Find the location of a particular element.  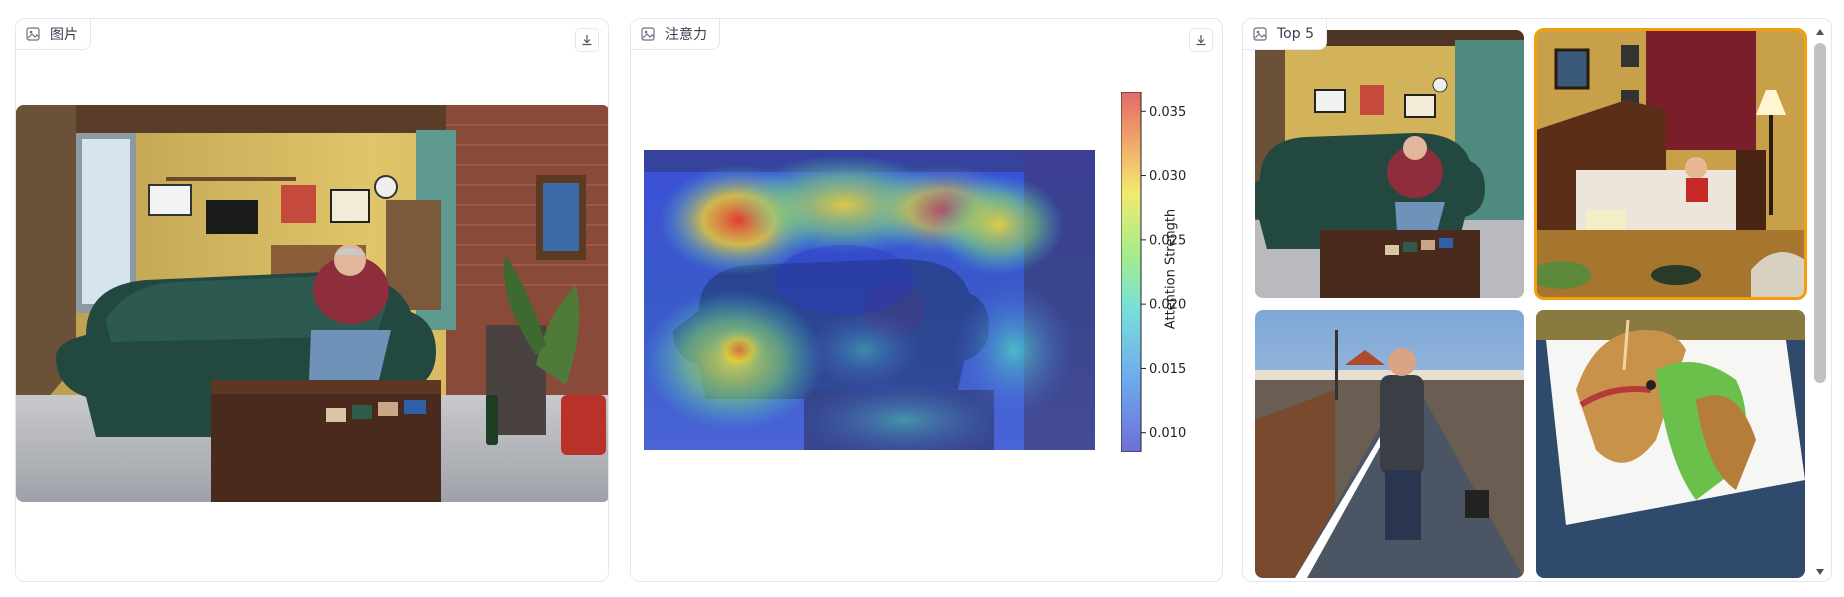

scrollbar-thumb is located at coordinates (1820, 213).